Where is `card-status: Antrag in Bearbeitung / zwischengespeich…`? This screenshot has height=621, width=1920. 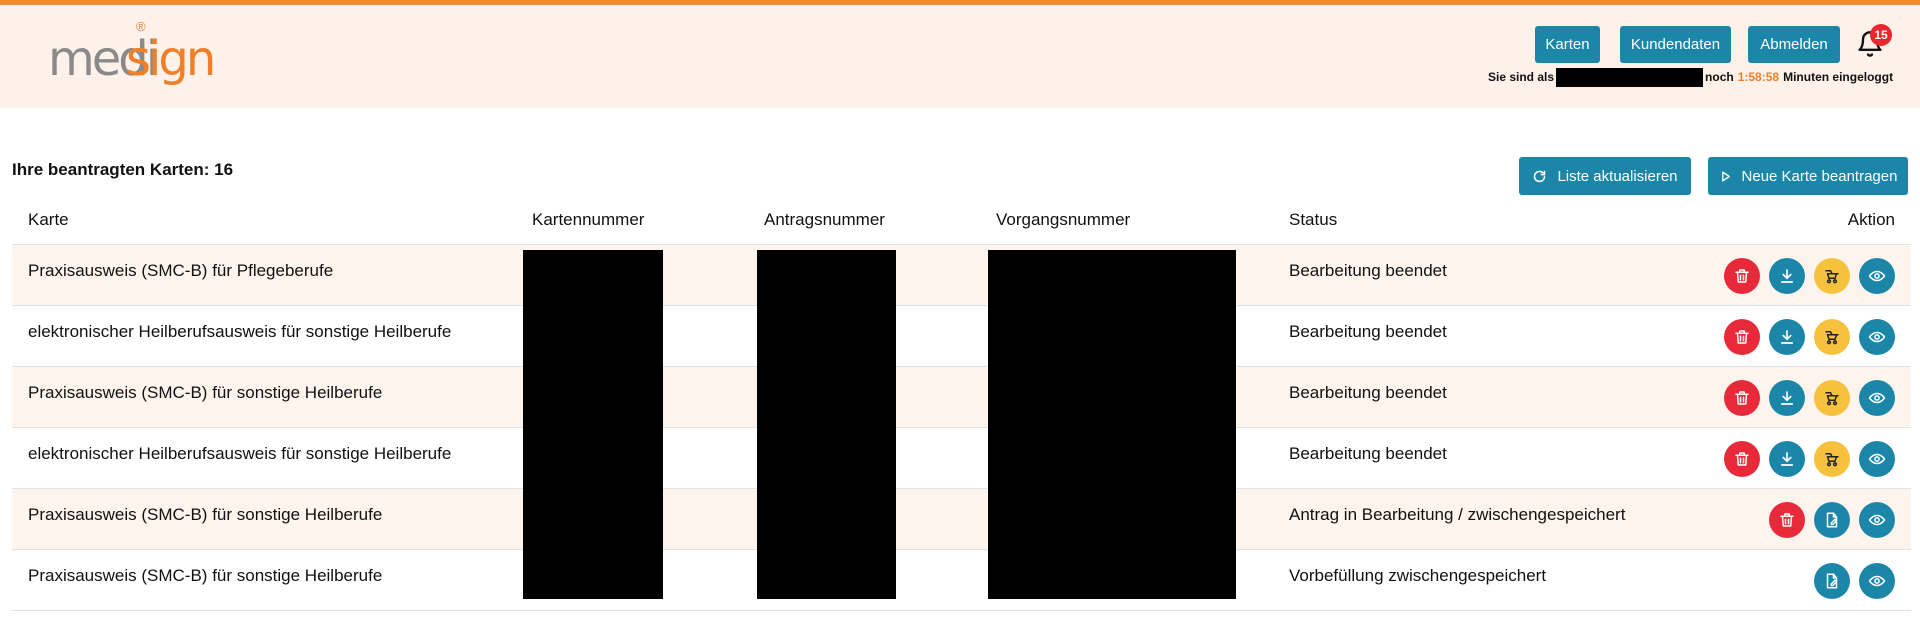 card-status: Antrag in Bearbeitung / zwischengespeich… is located at coordinates (1457, 514).